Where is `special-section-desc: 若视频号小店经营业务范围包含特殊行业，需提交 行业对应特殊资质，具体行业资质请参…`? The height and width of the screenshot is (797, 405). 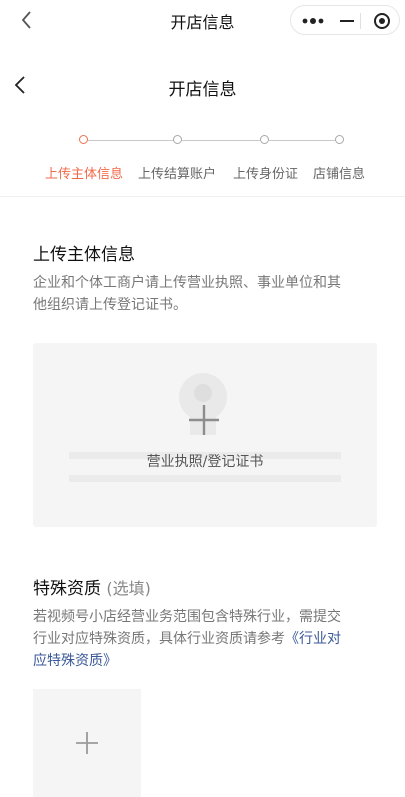 special-section-desc: 若视频号小店经营业务范围包含特殊行业，需提交 行业对应特殊资质，具体行业资质请参… is located at coordinates (205, 639).